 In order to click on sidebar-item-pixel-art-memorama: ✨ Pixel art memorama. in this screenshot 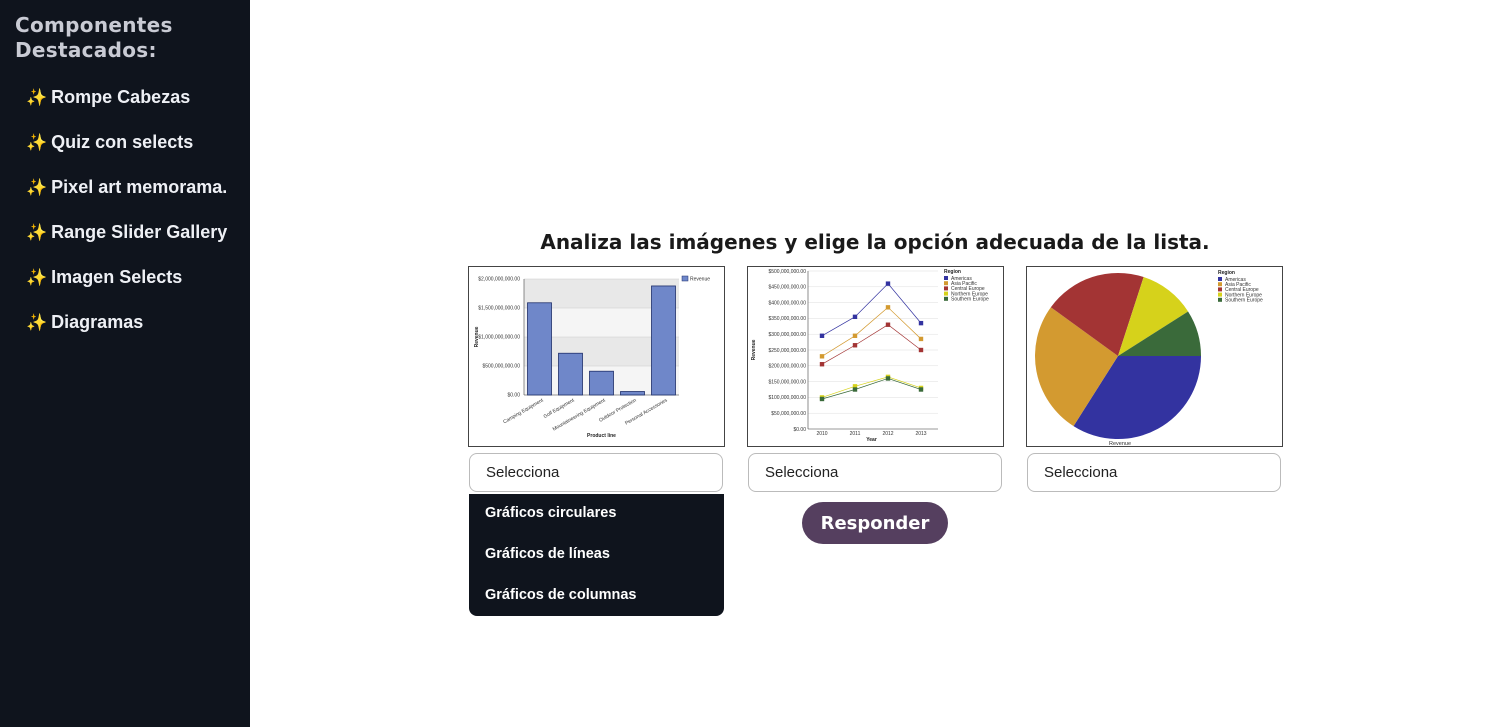, I will do `click(126, 196)`.